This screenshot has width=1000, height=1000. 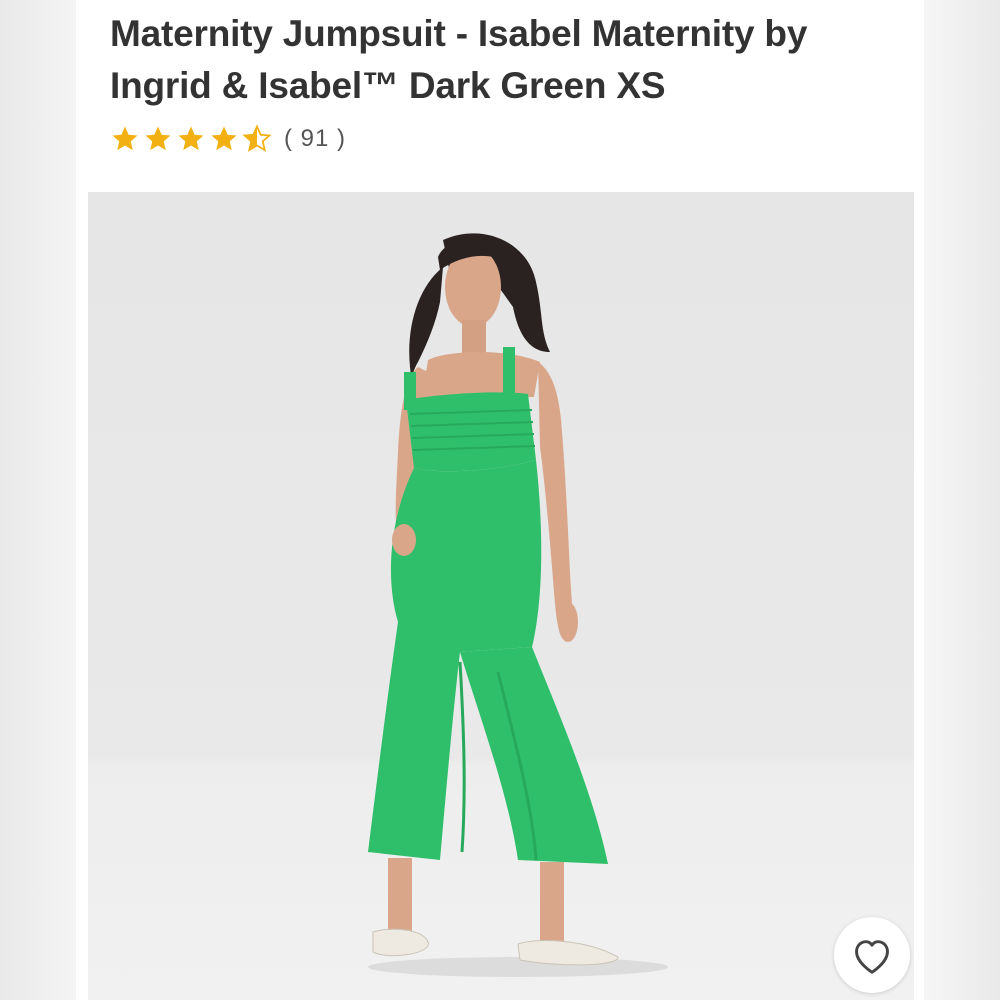 I want to click on half-star-icon, so click(x=257, y=138).